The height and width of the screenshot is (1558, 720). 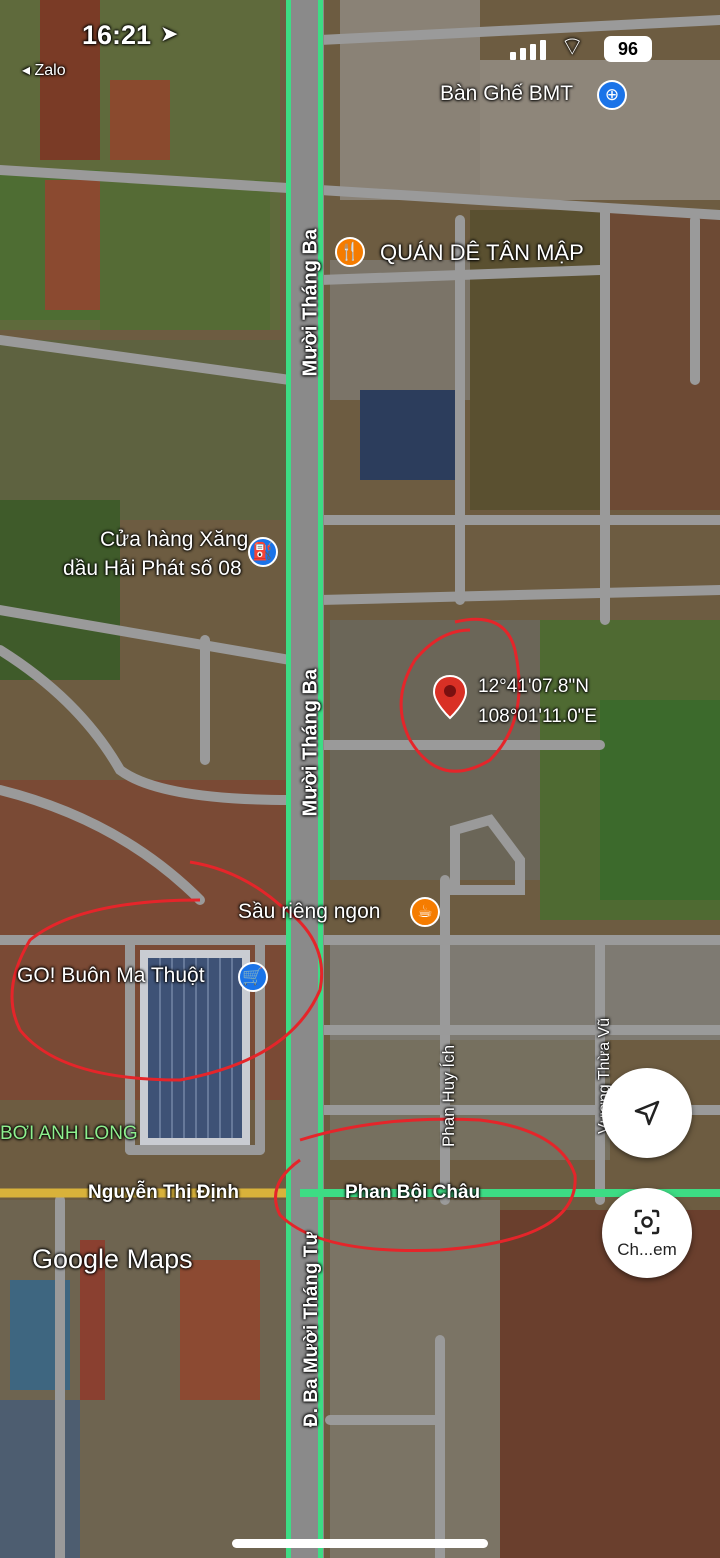 What do you see at coordinates (450, 697) in the screenshot?
I see `dropped-pin-icon` at bounding box center [450, 697].